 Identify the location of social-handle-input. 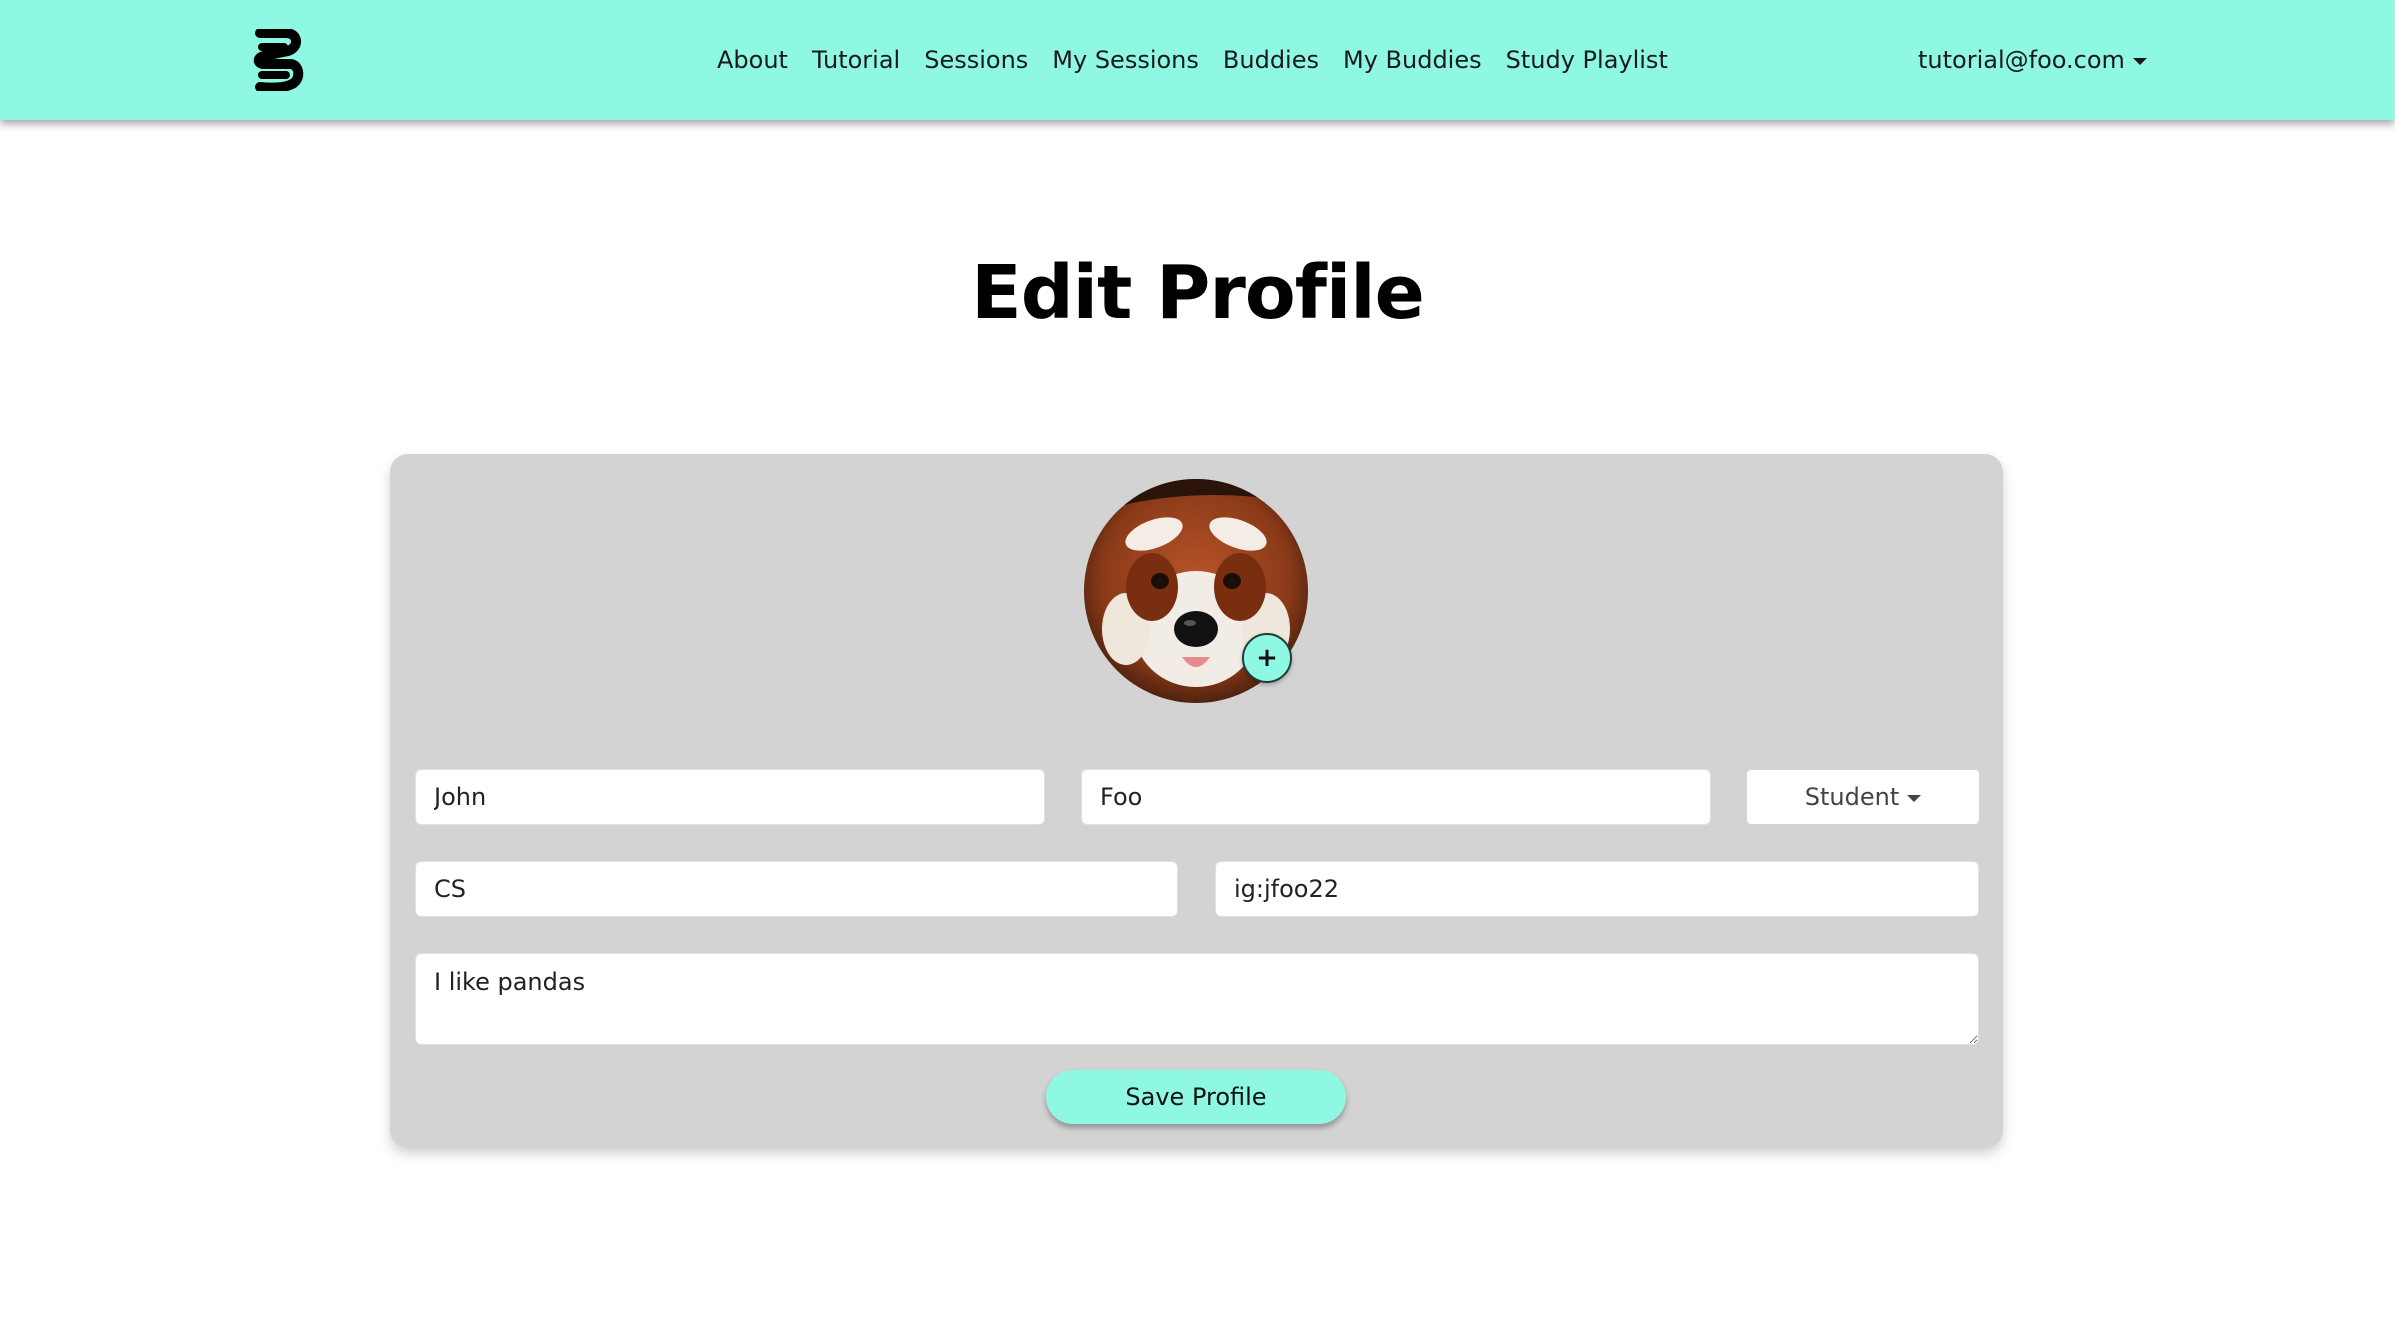
(1597, 889).